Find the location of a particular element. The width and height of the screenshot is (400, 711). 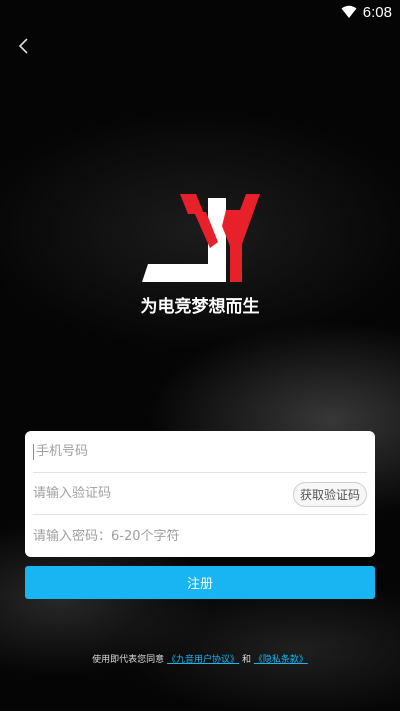

privacy-policy-link: 《隐私条款》 is located at coordinates (281, 660).